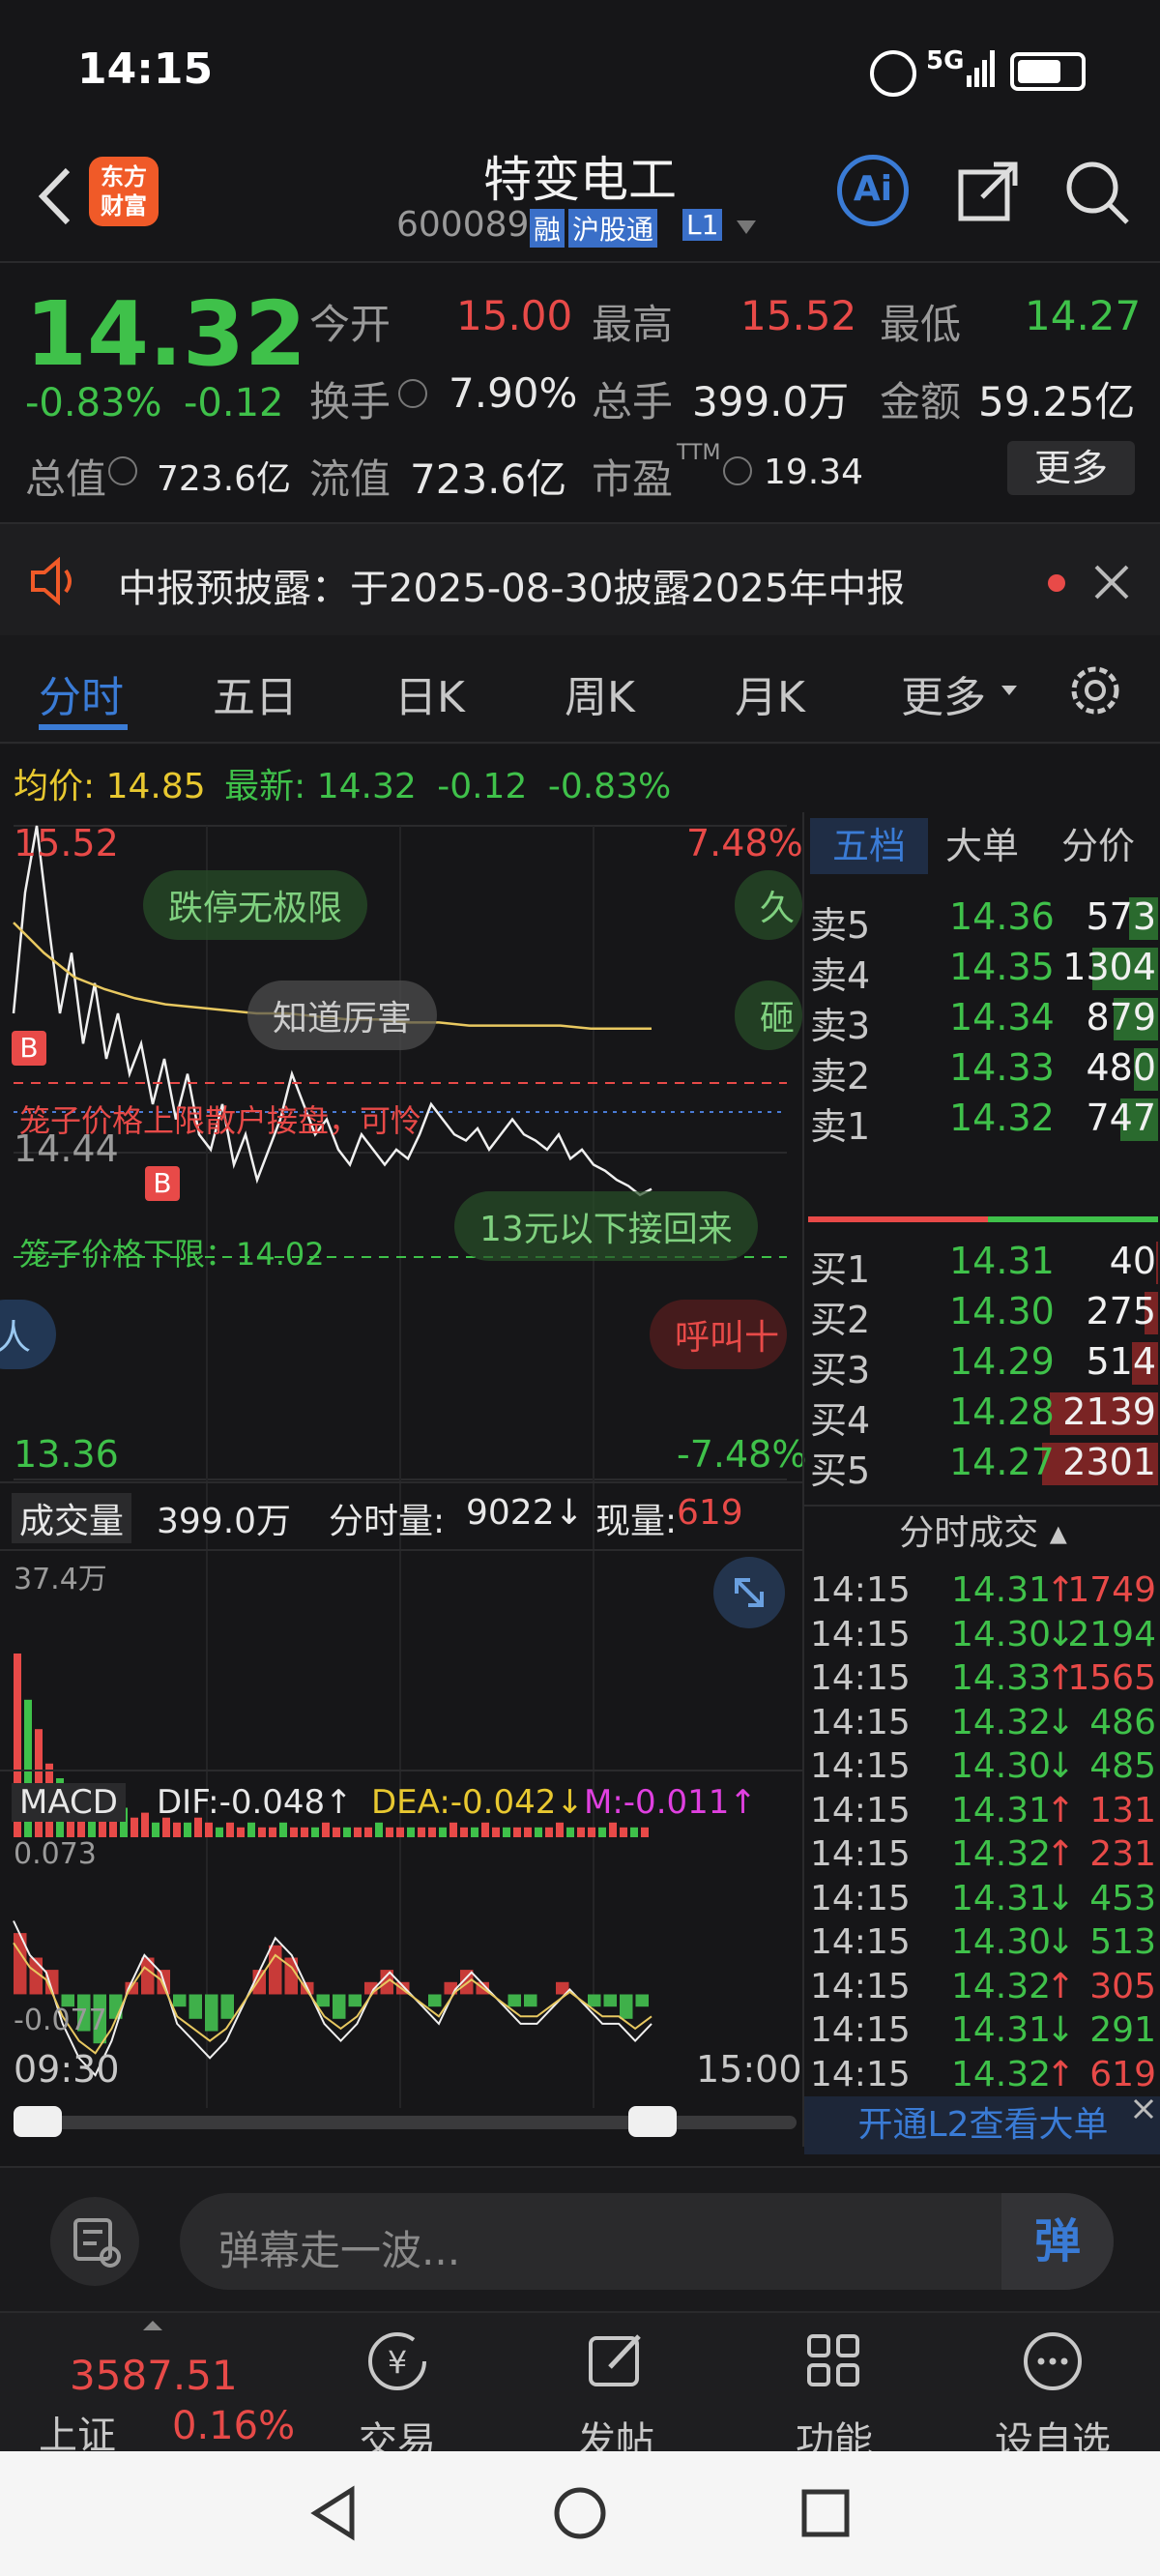 This screenshot has width=1160, height=2576. Describe the element at coordinates (162, 2389) in the screenshot. I see `index-widget: 3587.51 上证 0.16%` at that location.